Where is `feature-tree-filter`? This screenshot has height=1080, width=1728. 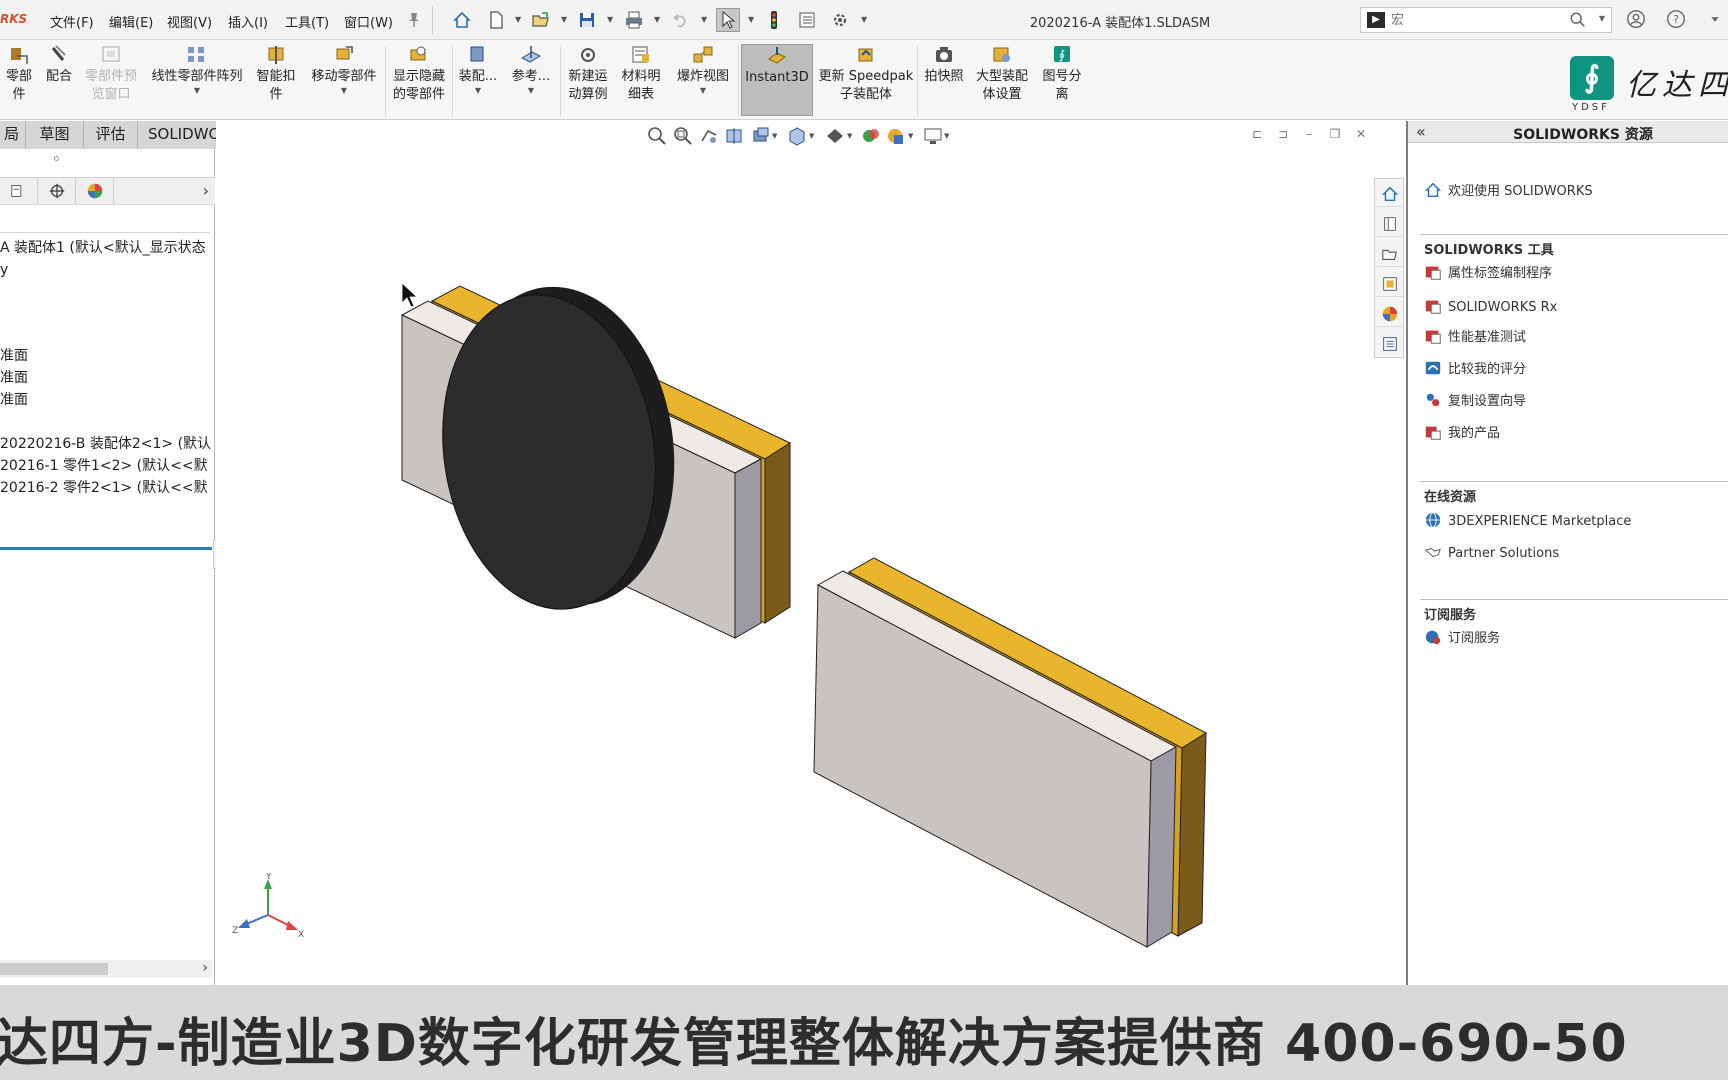 feature-tree-filter is located at coordinates (105, 220).